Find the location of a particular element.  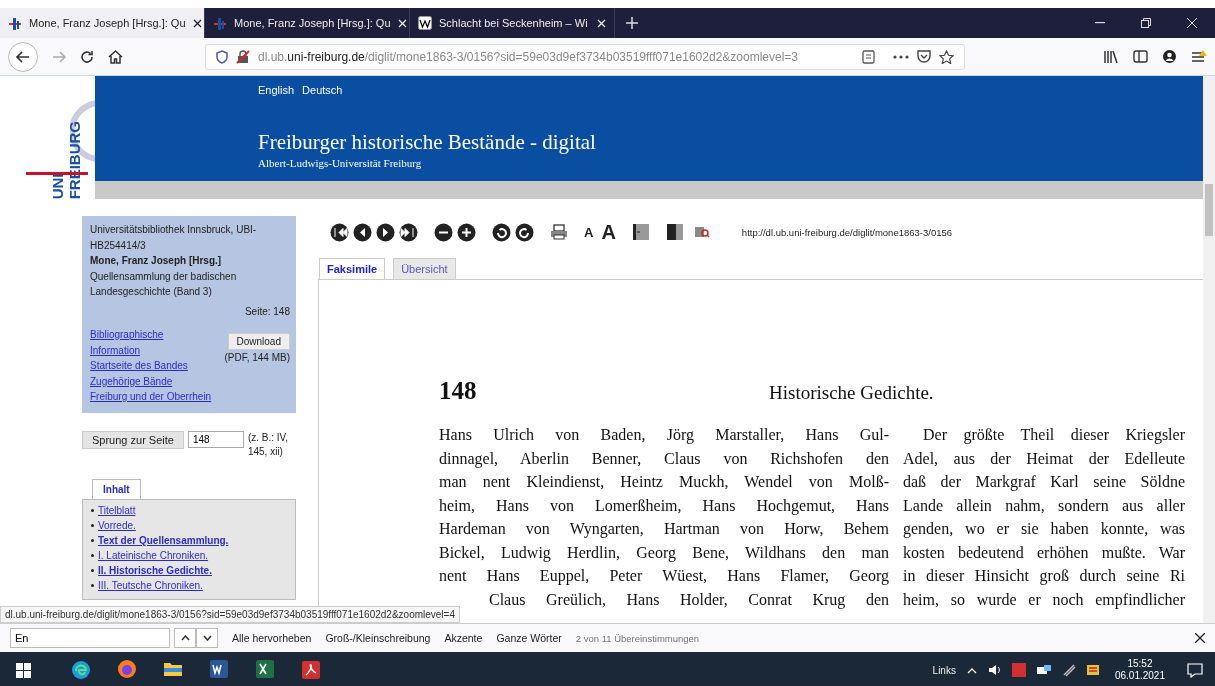

next-match-button is located at coordinates (207, 638).